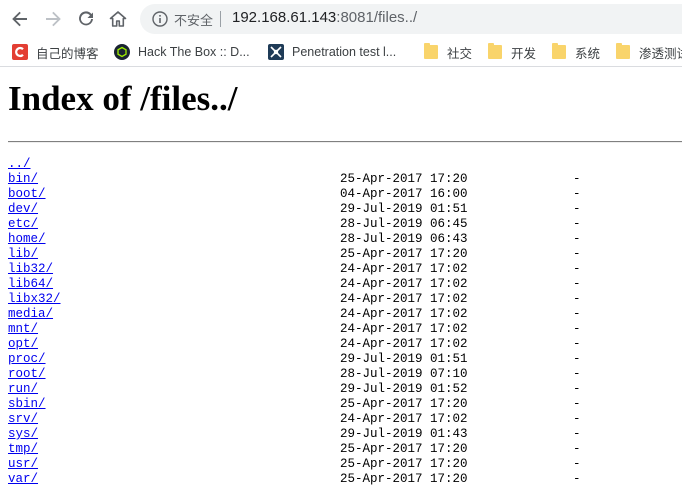 The image size is (682, 497). I want to click on reload-button, so click(86, 19).